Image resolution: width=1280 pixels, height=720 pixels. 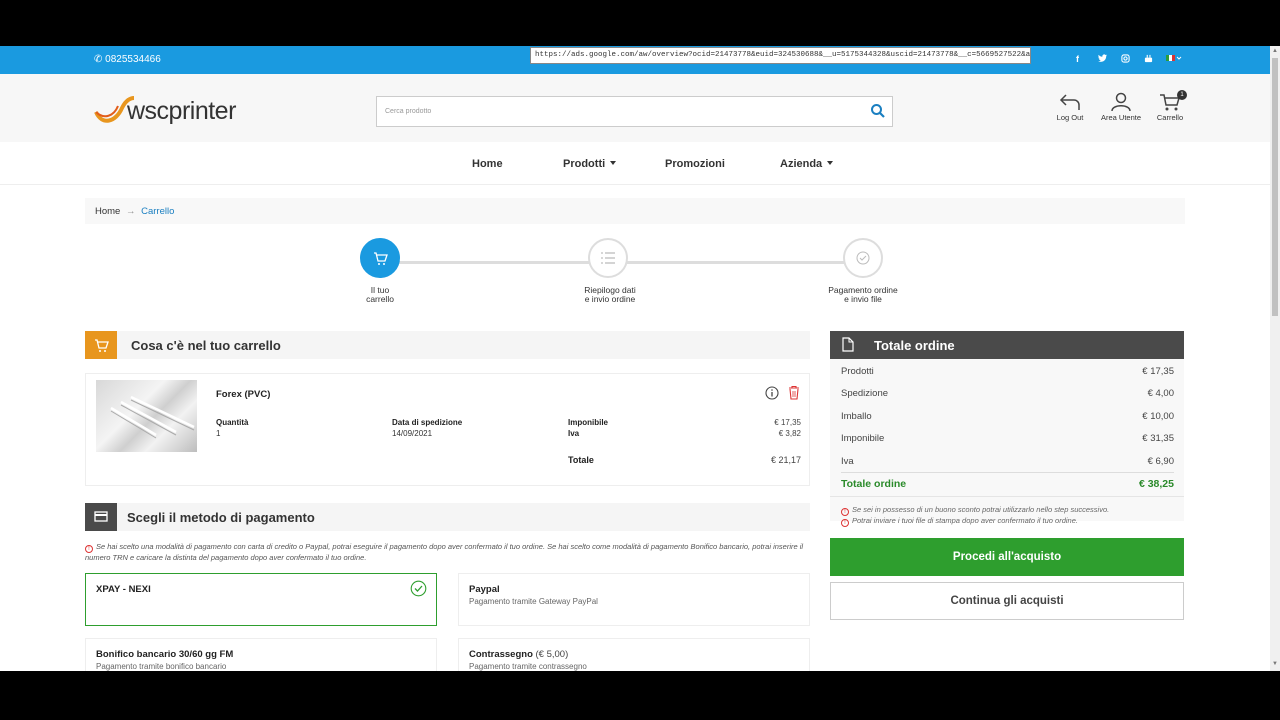 I want to click on quantity-label: Quantità, so click(x=232, y=422).